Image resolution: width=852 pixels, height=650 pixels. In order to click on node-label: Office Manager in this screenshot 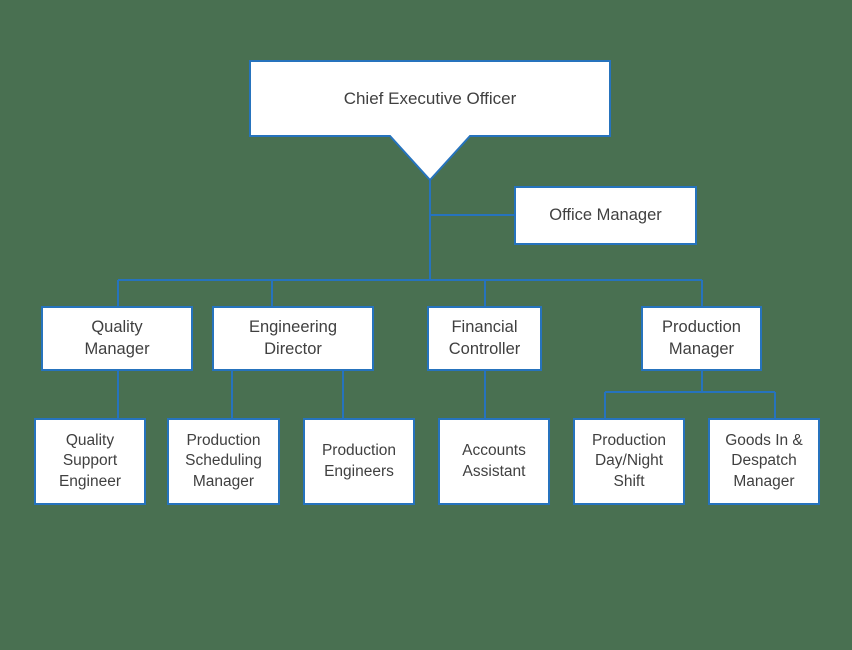, I will do `click(605, 214)`.